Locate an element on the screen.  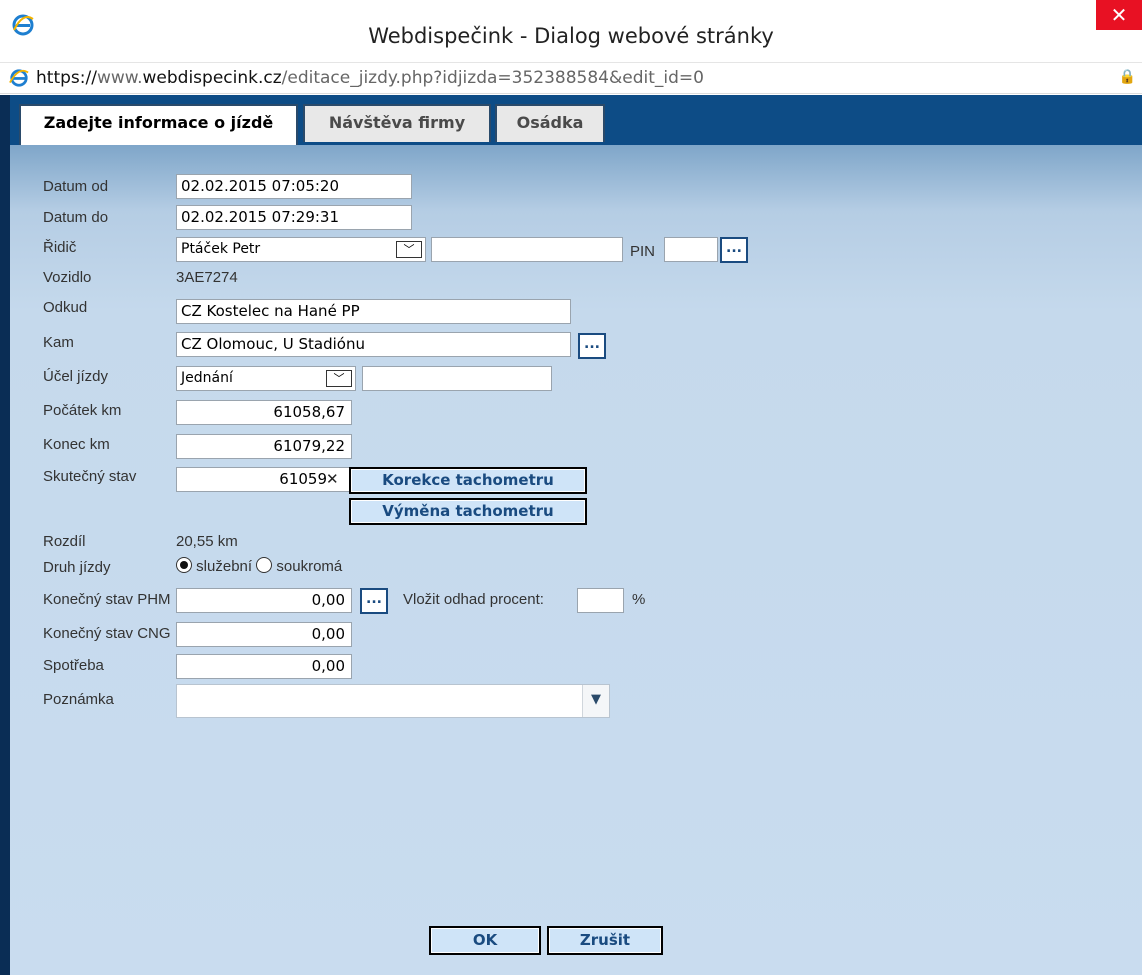
ie-page-icon is located at coordinates (19, 78).